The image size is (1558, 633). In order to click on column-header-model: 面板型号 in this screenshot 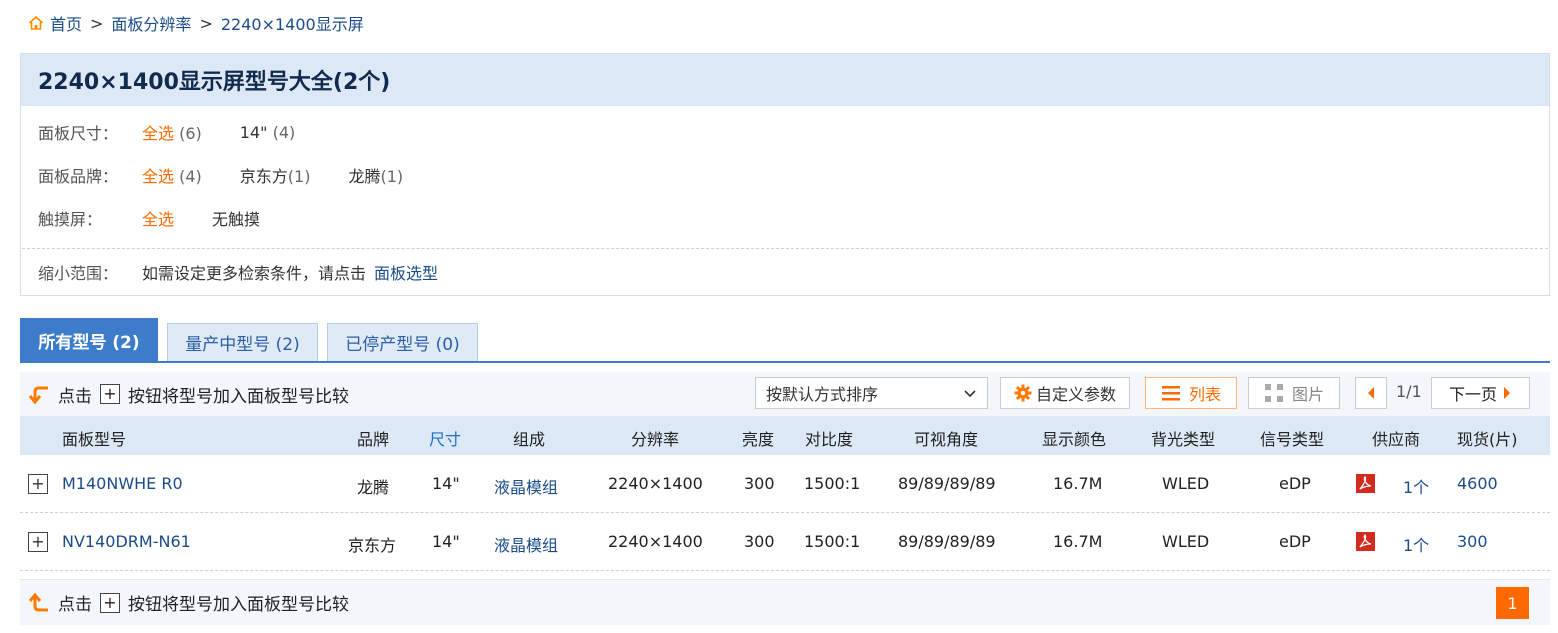, I will do `click(94, 439)`.